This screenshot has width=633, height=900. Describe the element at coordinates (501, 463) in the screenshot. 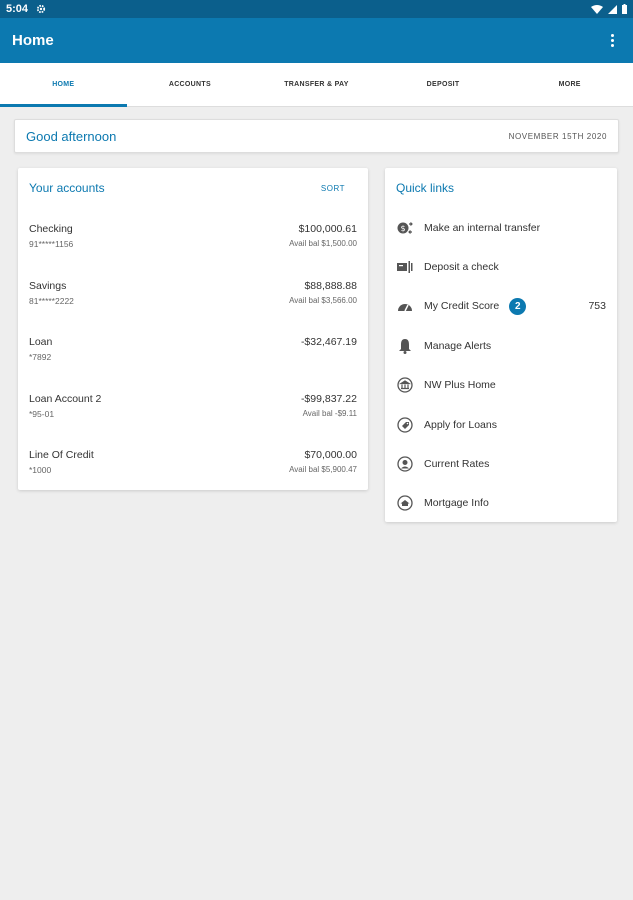

I see `quick-link-current-rates: Current Rates` at that location.